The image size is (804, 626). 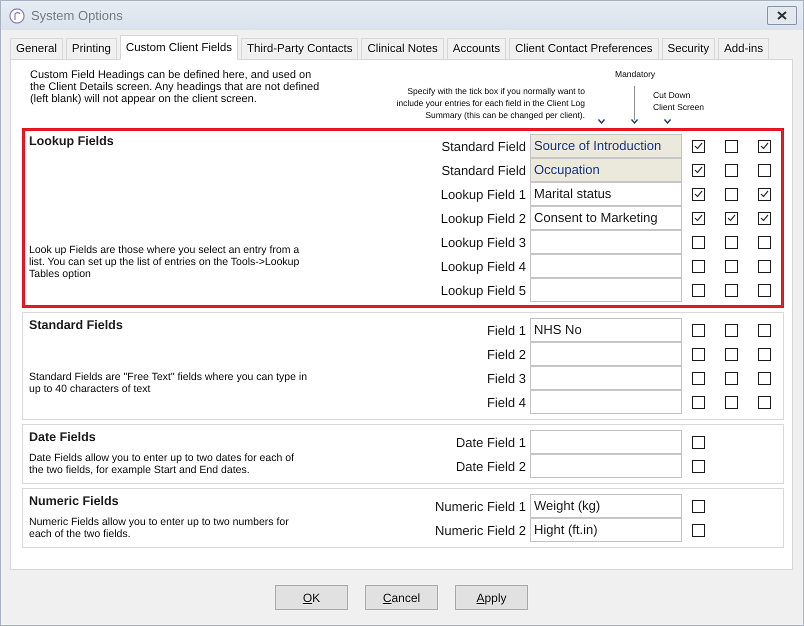 I want to click on input-field: NHS No, so click(x=606, y=330).